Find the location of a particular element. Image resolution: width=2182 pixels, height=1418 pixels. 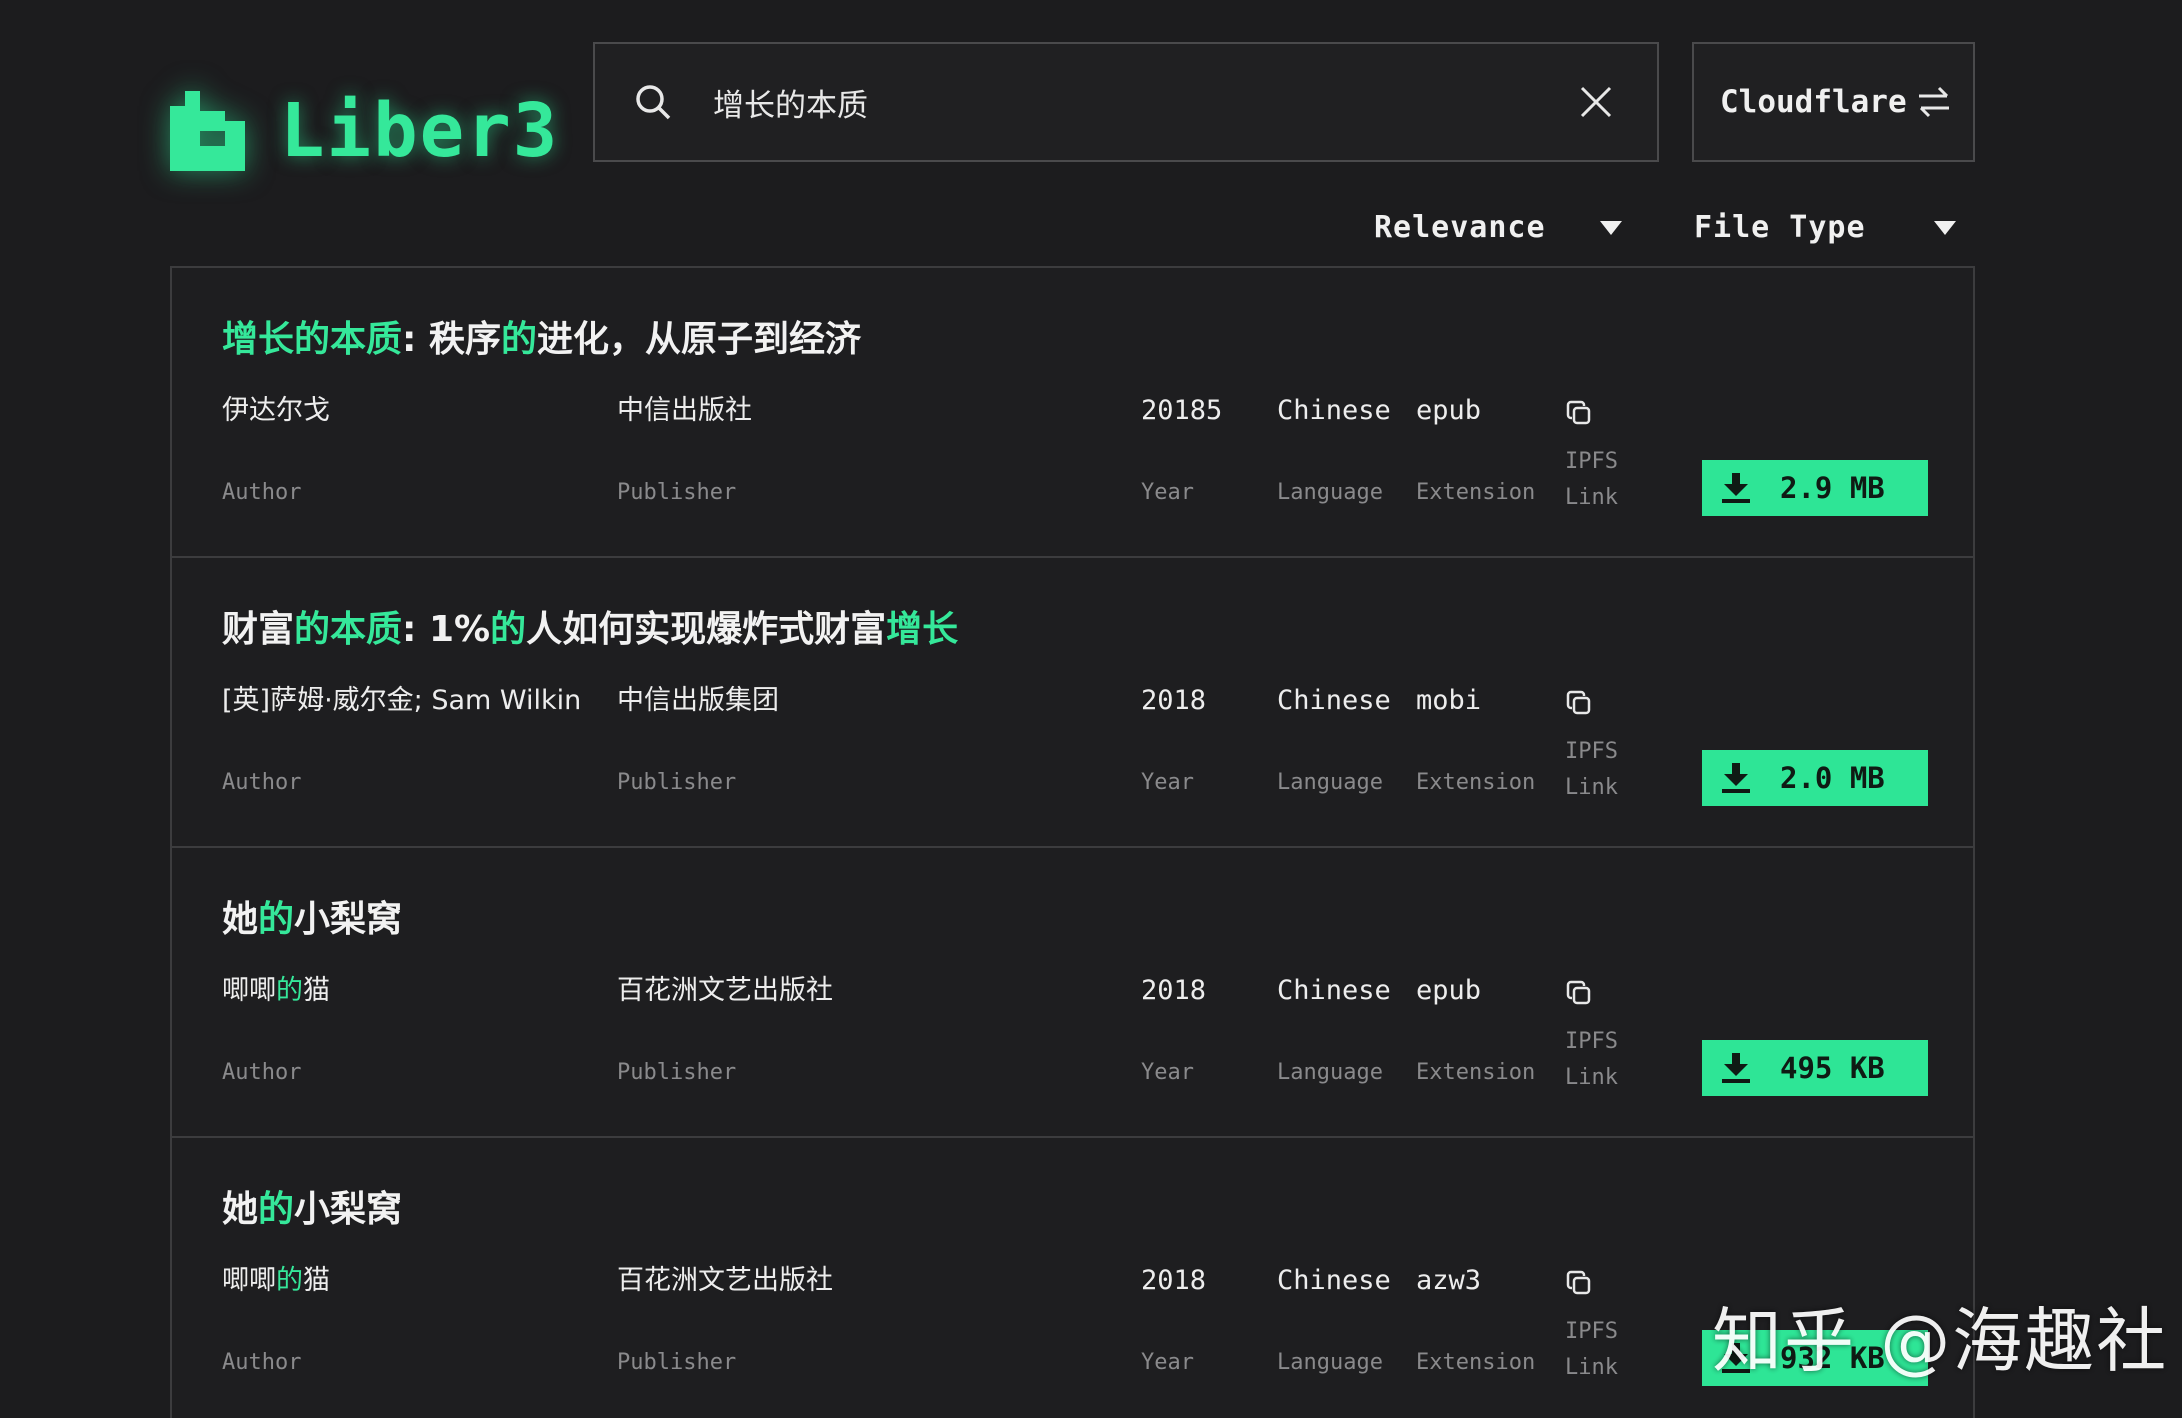

author-value: [英]萨姆·威尔金; Sam Wilkin is located at coordinates (412, 701).